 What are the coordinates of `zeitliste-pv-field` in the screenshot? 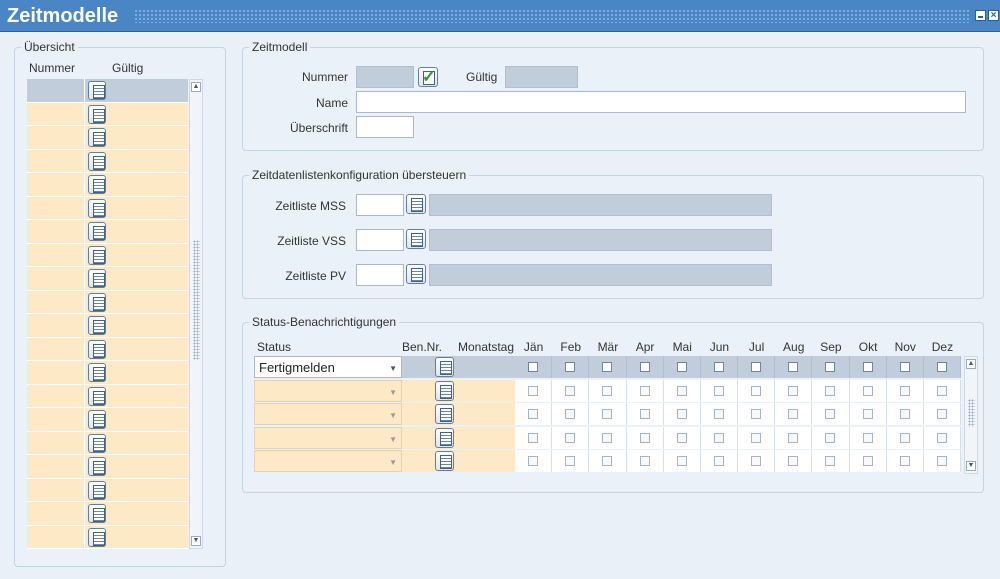 It's located at (380, 275).